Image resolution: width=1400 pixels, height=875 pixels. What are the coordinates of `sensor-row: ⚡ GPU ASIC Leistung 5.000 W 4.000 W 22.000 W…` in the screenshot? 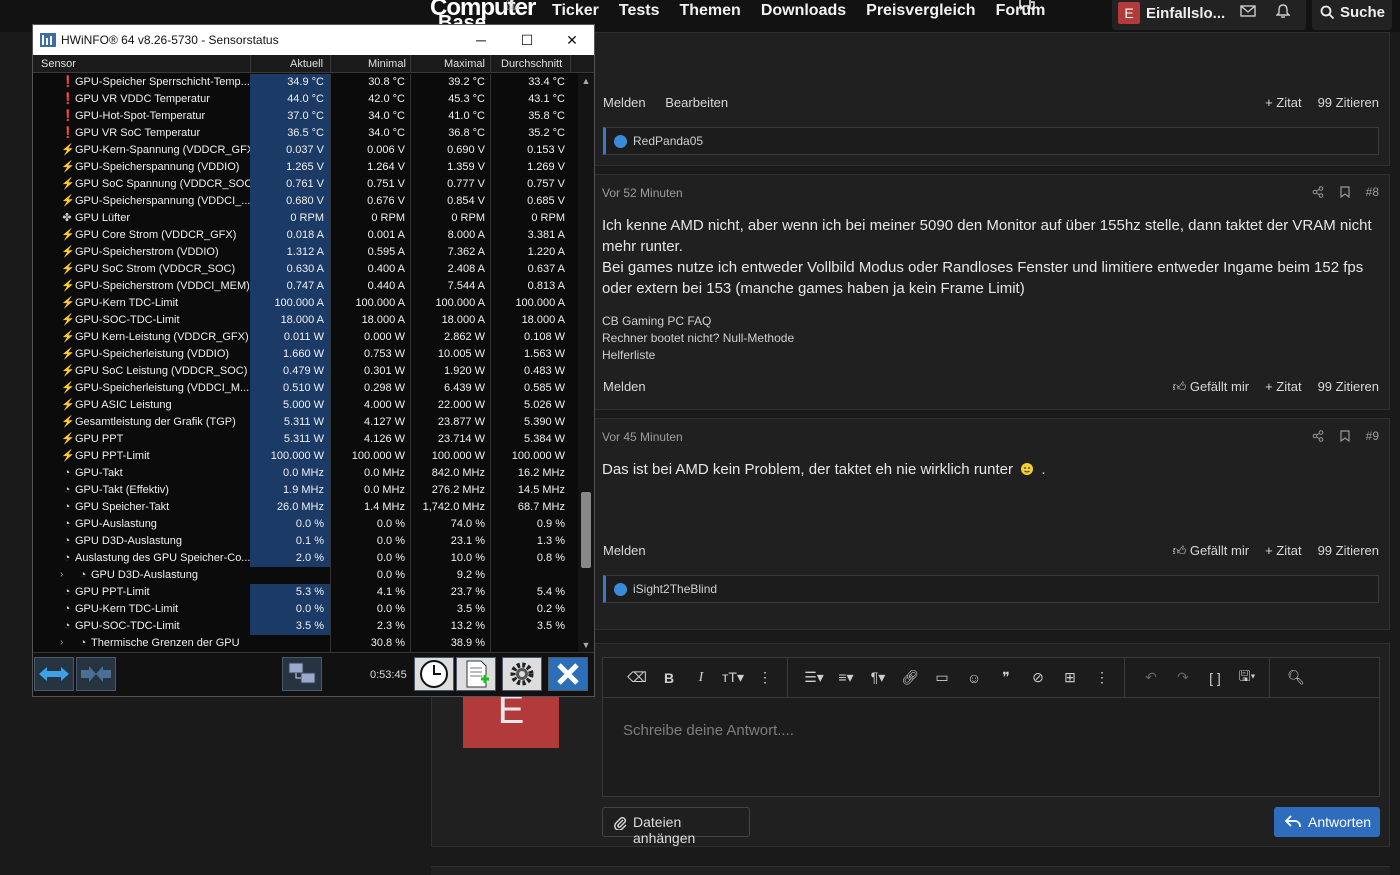 It's located at (305, 405).